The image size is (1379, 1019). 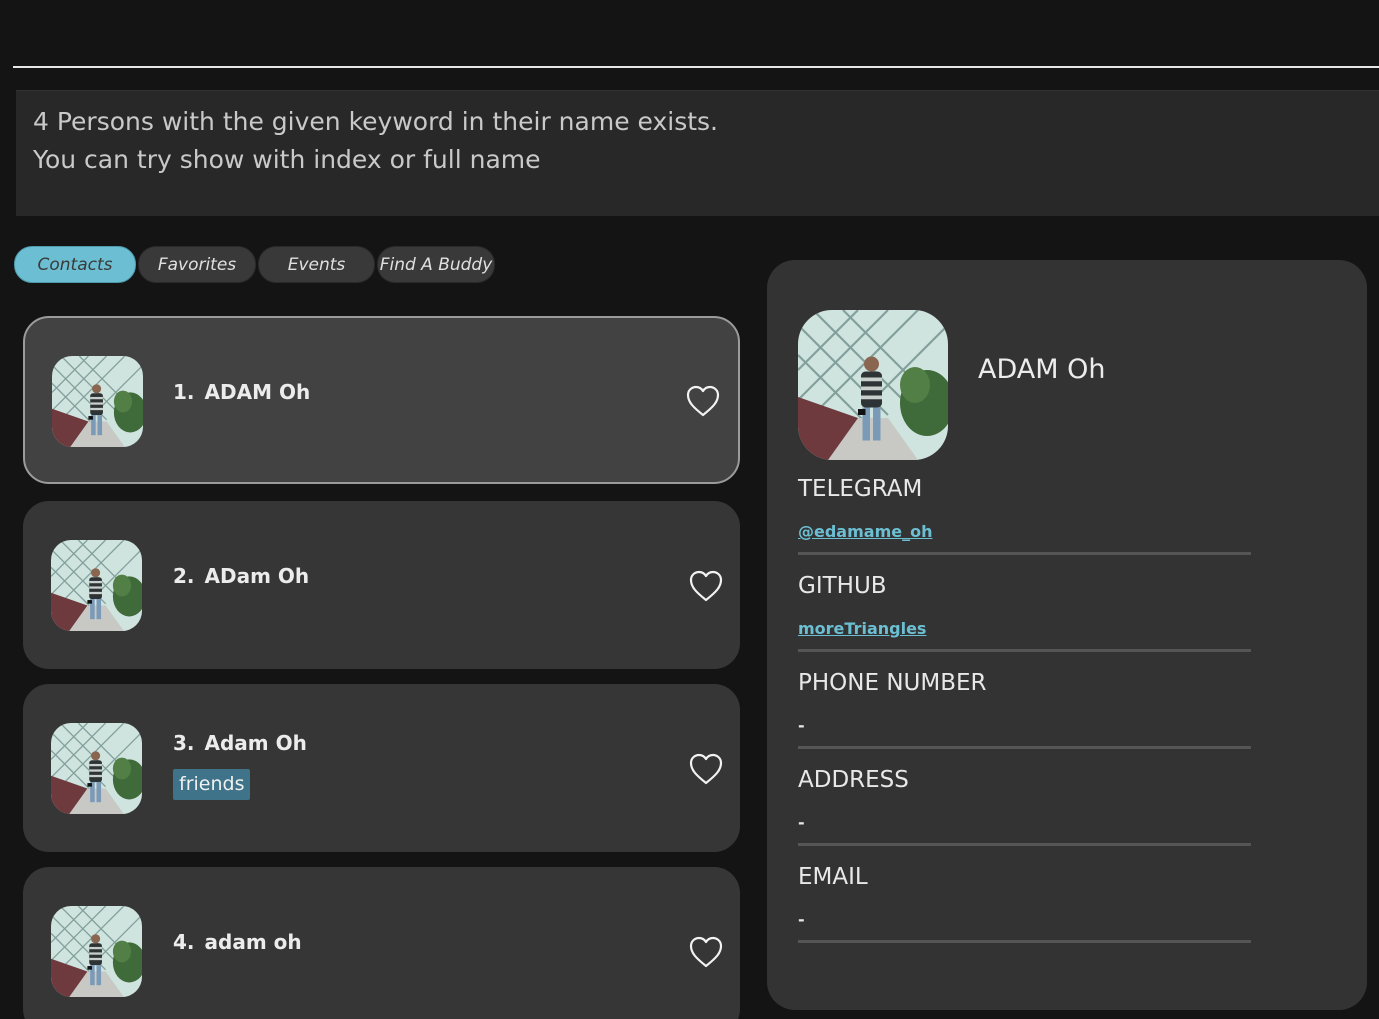 I want to click on tag-badge: friends, so click(x=212, y=784).